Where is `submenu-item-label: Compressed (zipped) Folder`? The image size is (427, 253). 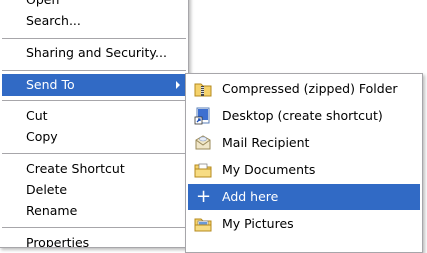
submenu-item-label: Compressed (zipped) Folder is located at coordinates (310, 88).